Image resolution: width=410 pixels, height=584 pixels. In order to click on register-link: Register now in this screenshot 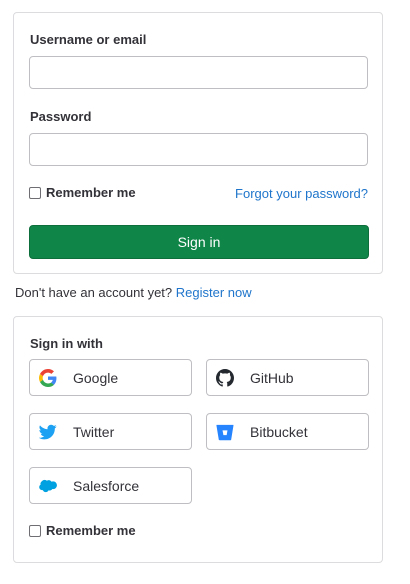, I will do `click(214, 292)`.